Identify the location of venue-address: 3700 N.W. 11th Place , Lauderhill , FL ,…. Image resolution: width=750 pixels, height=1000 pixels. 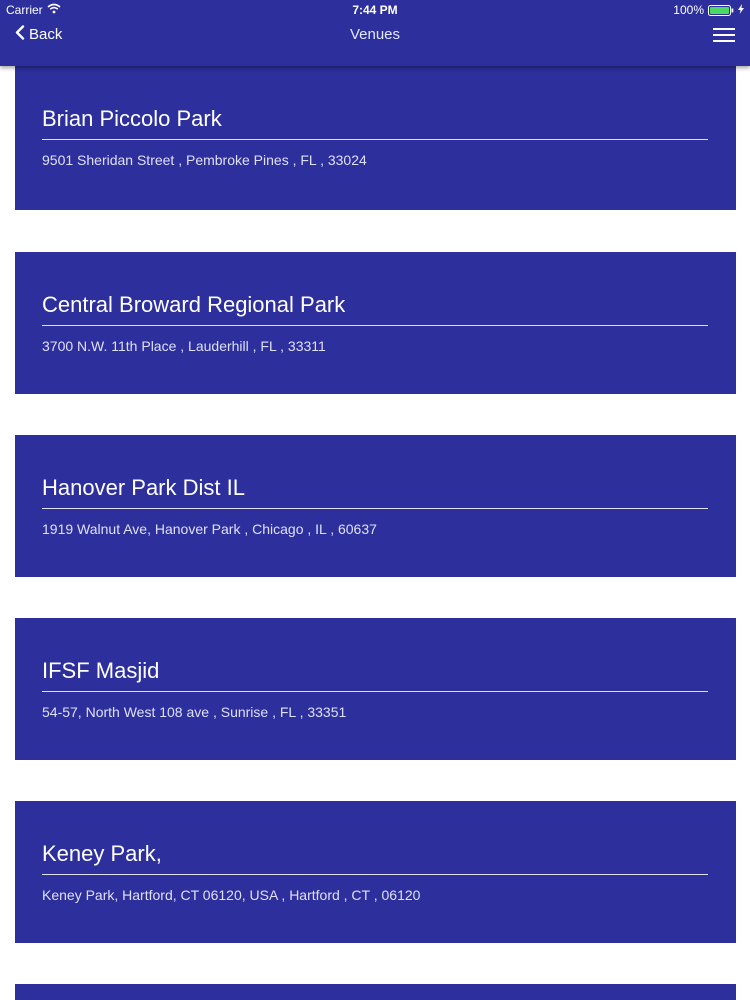
(184, 346).